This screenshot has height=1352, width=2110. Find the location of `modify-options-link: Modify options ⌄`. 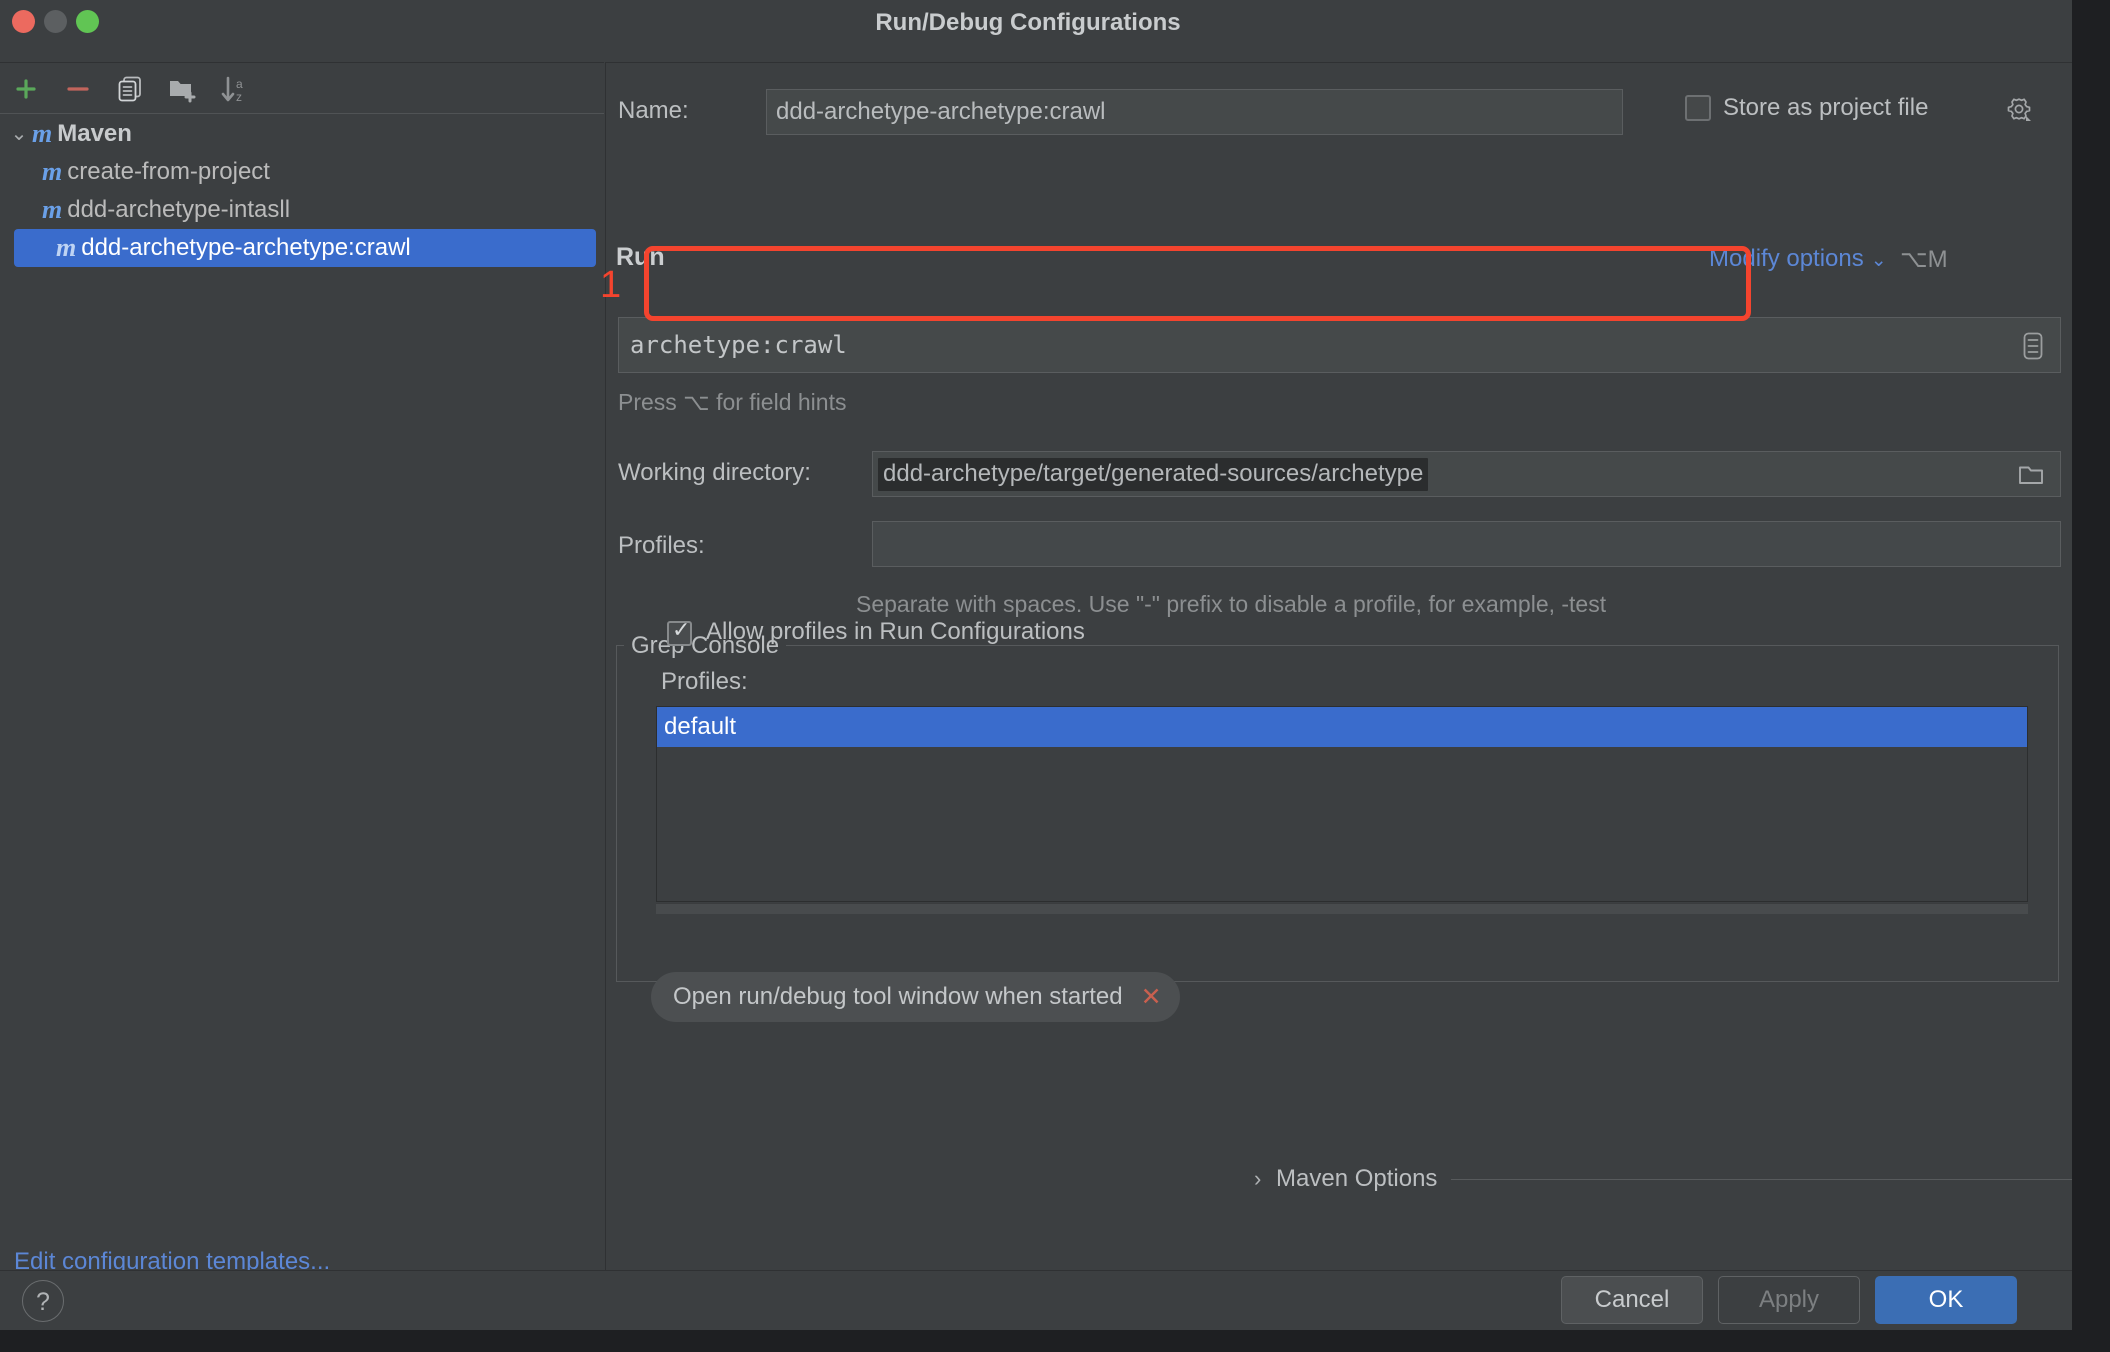

modify-options-link: Modify options ⌄ is located at coordinates (1798, 259).